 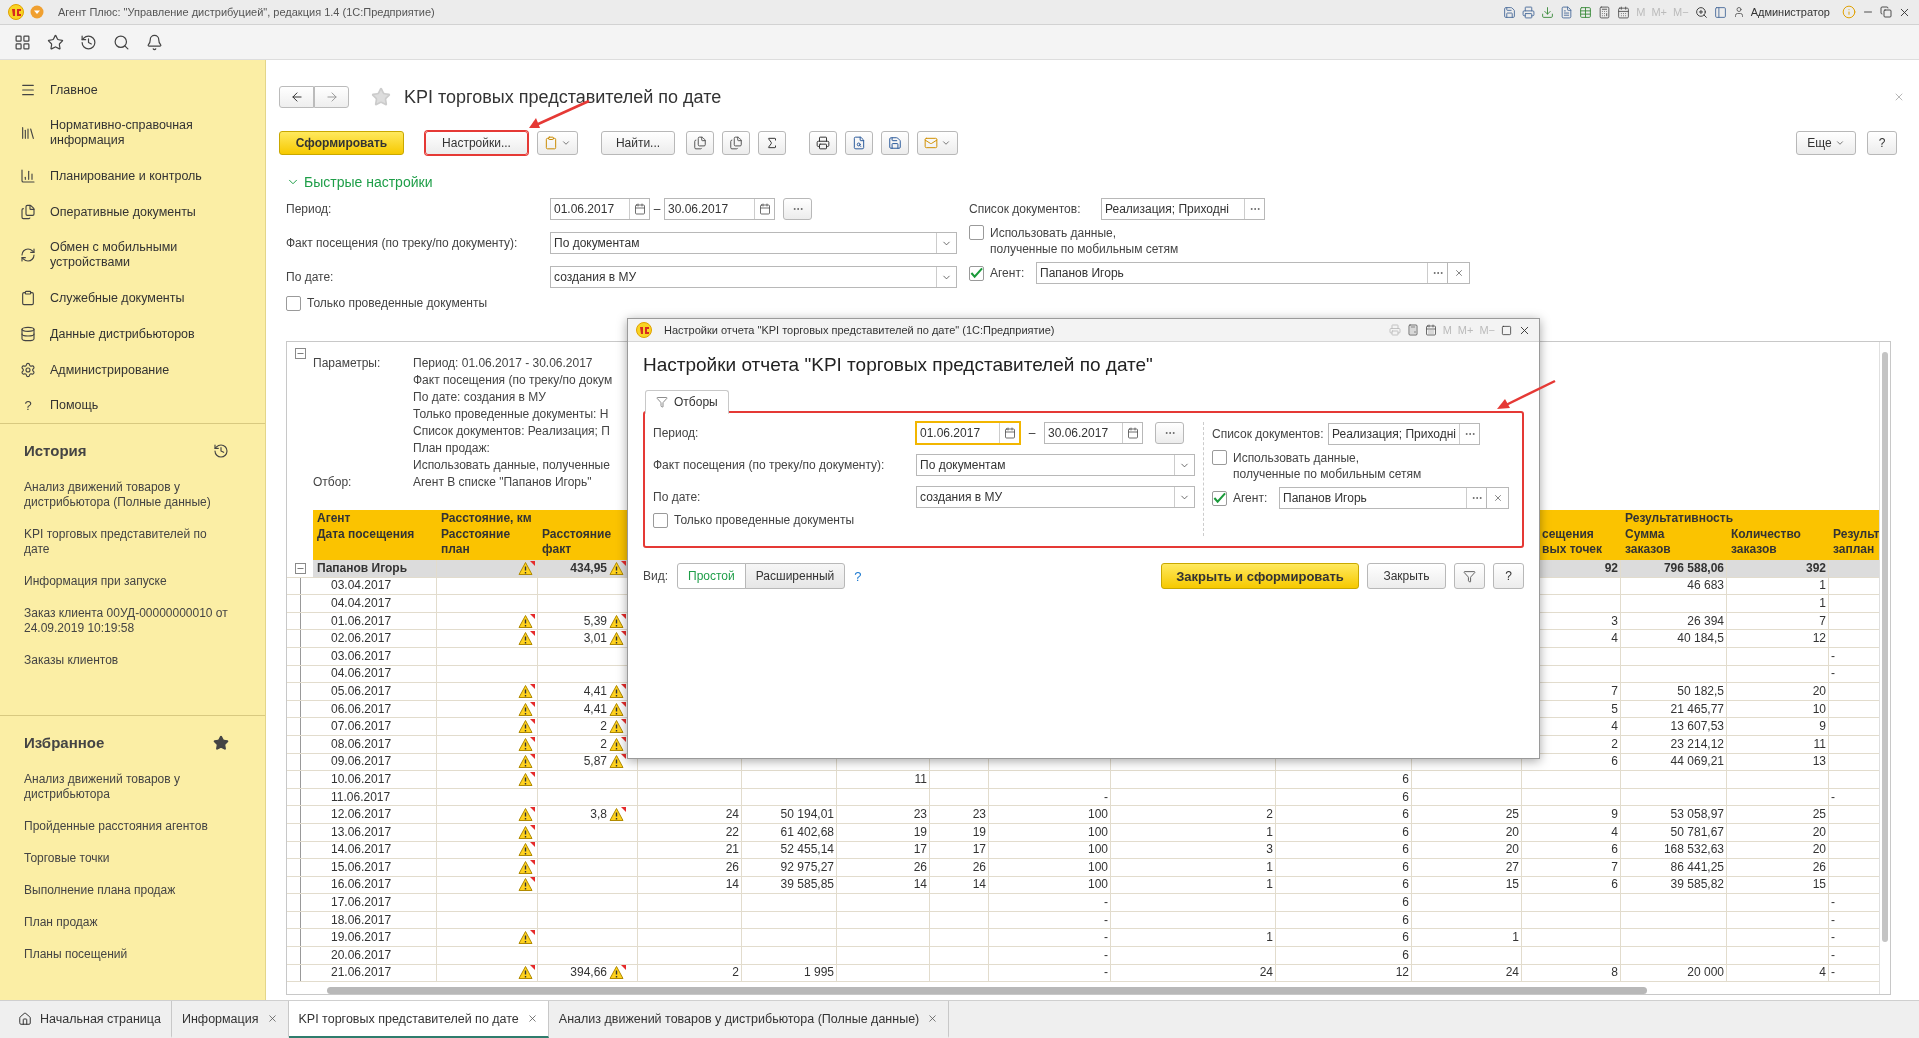 I want to click on sidebar-item: Обмен с мобильными устройствами, so click(x=132, y=255).